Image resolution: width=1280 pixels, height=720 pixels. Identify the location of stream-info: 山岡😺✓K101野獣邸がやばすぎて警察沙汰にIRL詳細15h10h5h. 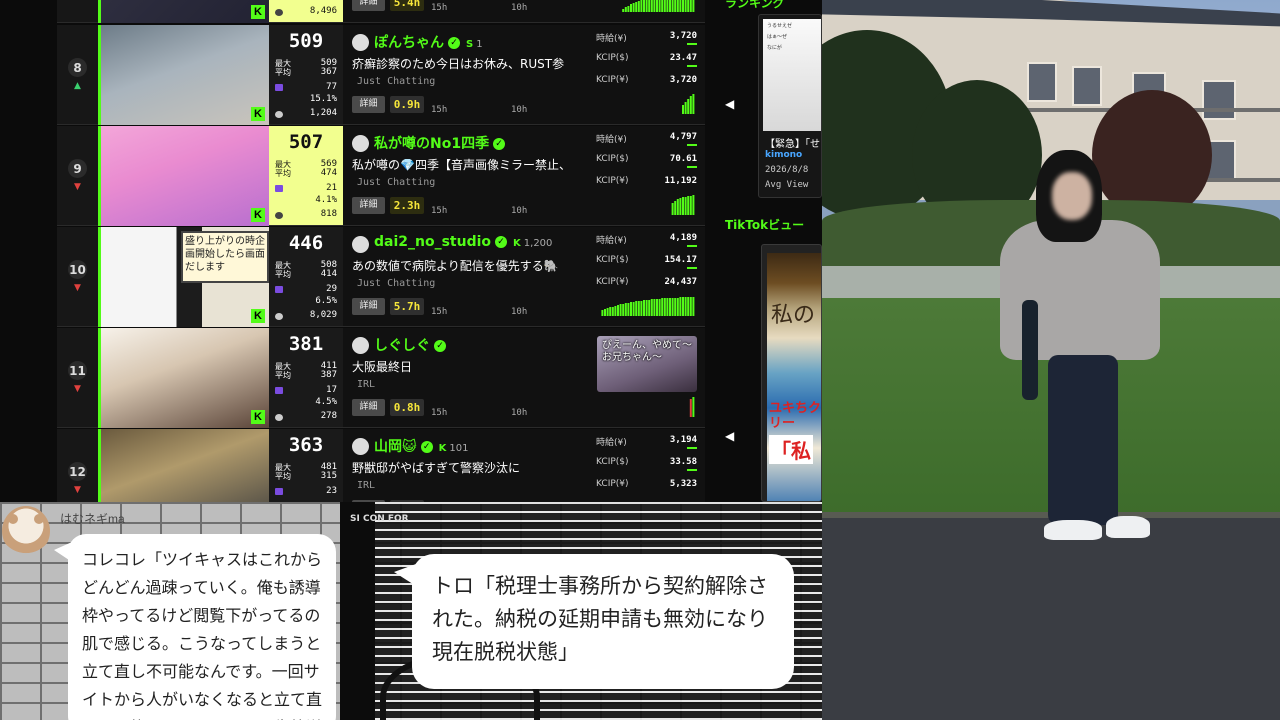
(468, 465).